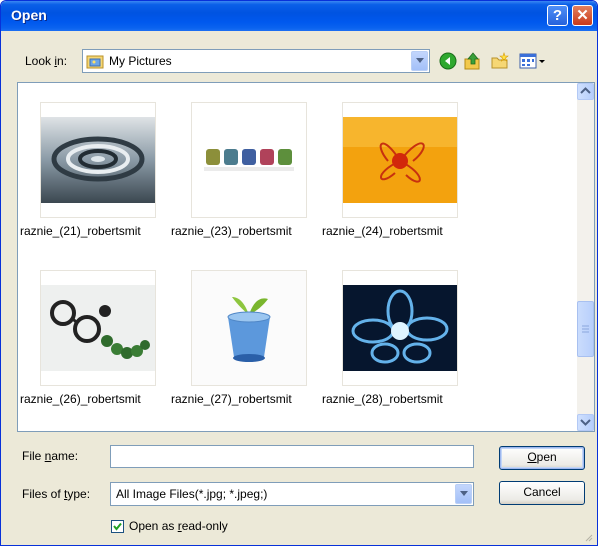 This screenshot has width=598, height=546. Describe the element at coordinates (249, 160) in the screenshot. I see `thumbnail-colored-jars` at that location.